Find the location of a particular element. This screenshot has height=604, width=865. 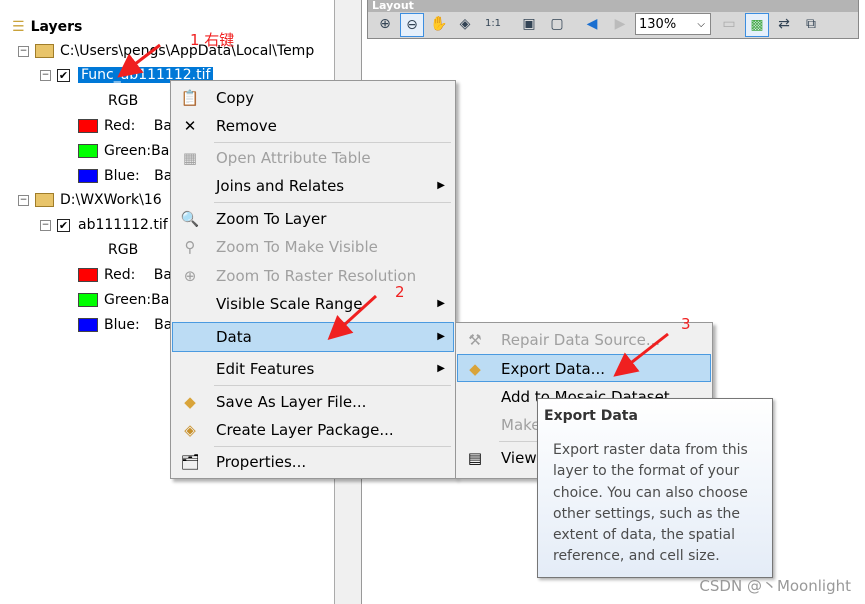

annotation-step-2: 2 is located at coordinates (400, 292).